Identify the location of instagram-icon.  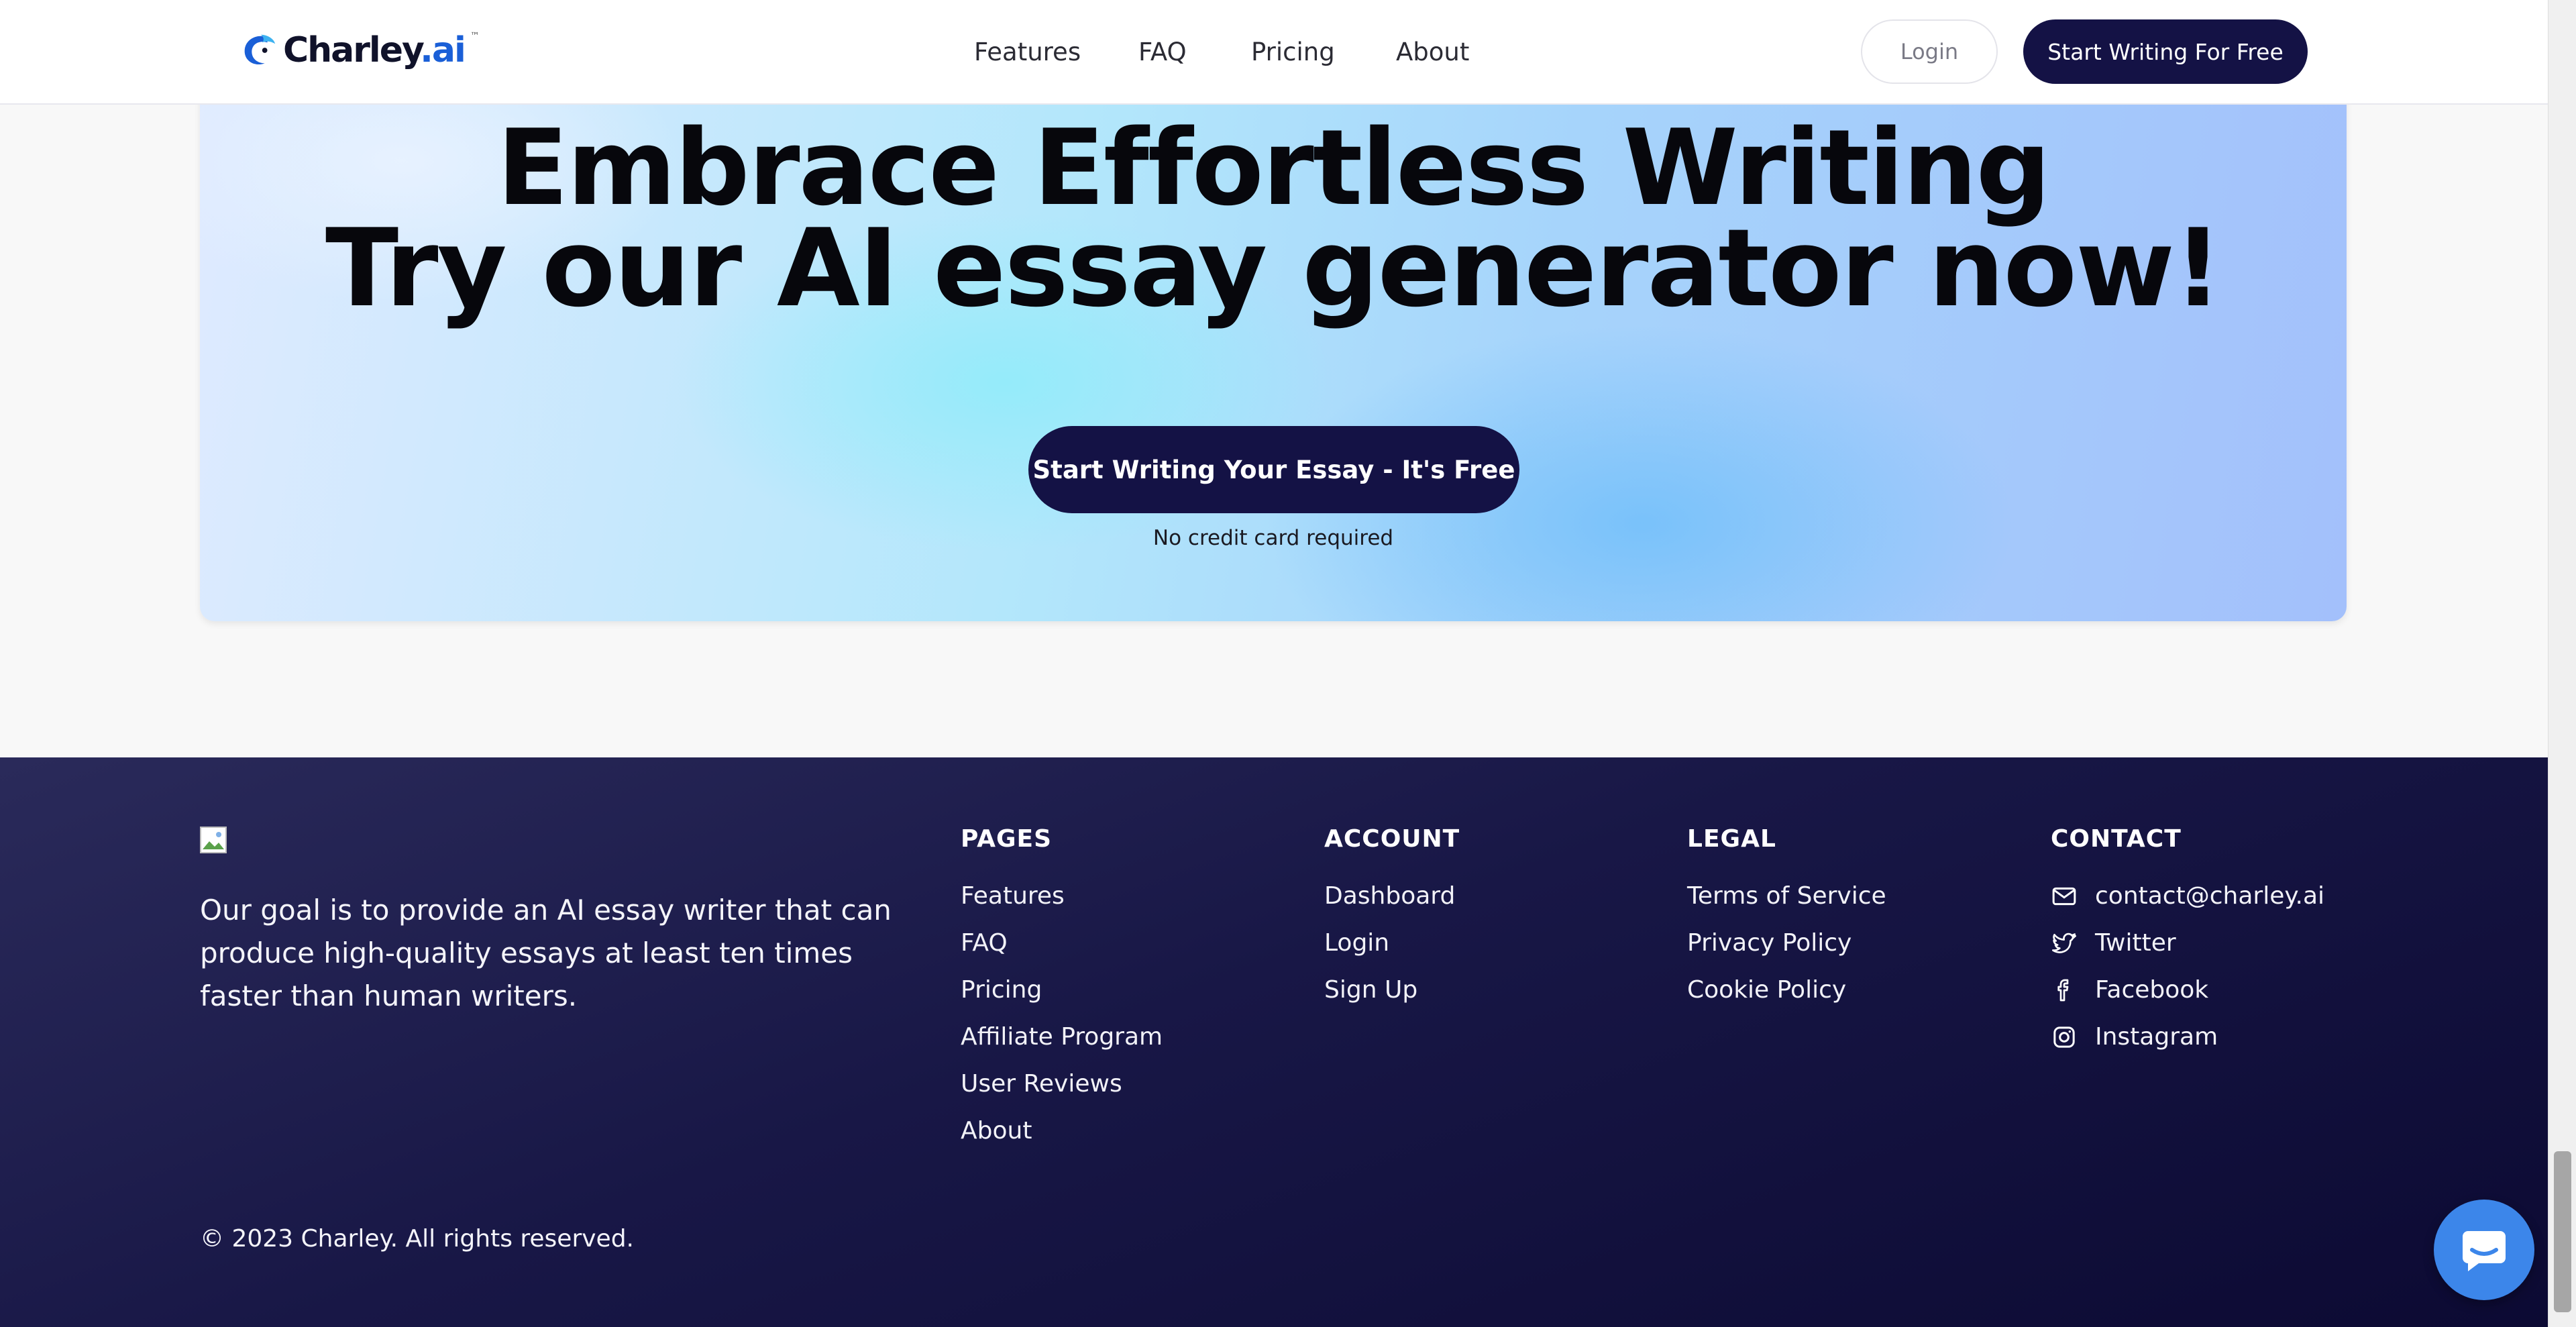
(2064, 1037).